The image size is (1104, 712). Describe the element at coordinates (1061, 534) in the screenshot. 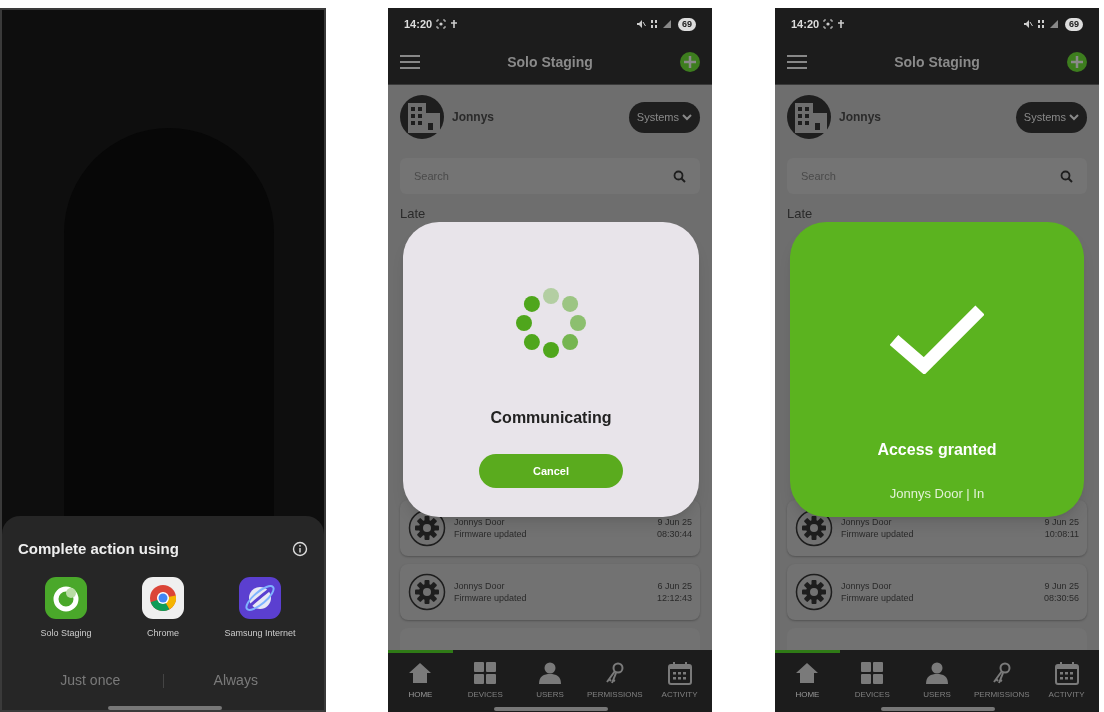

I see `activity-time: 10:08:11` at that location.